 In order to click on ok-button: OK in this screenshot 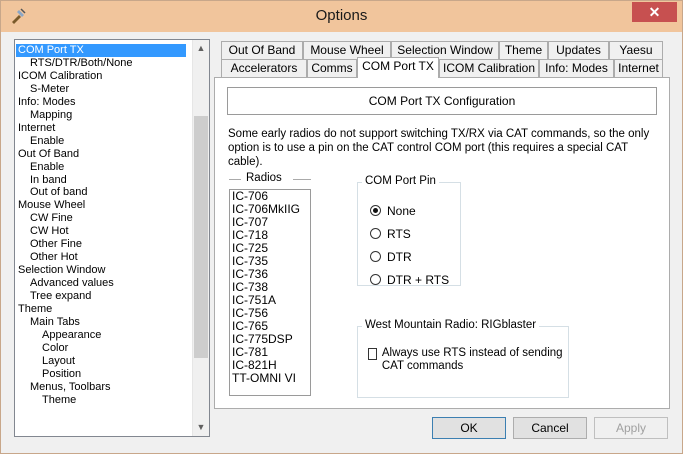, I will do `click(469, 428)`.